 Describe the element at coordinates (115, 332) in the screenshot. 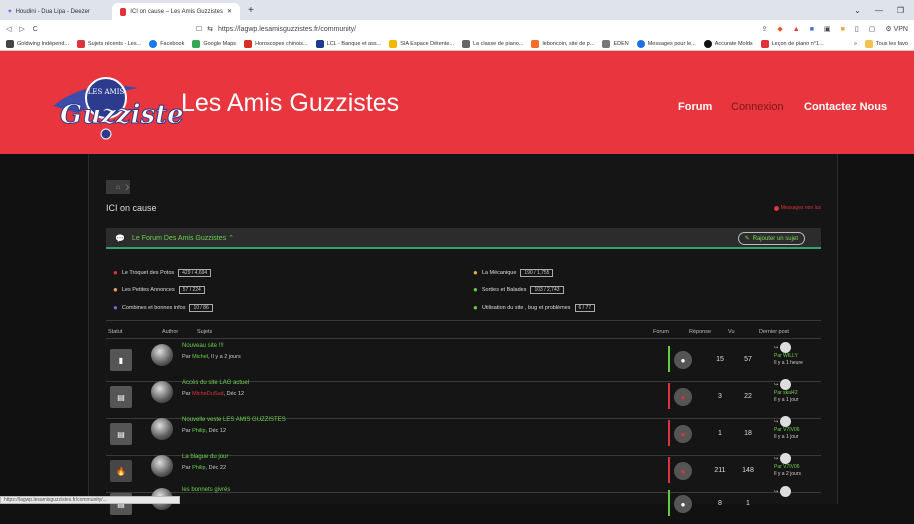

I see `column-header-status: Statut` at that location.